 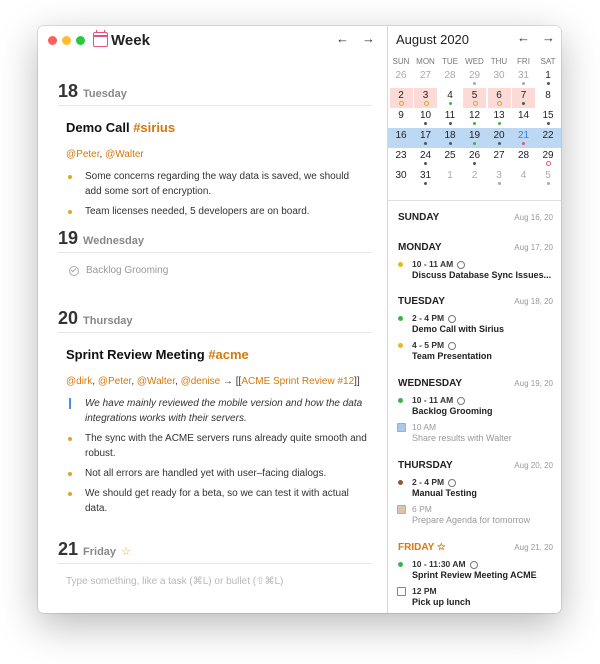 I want to click on date-number: 28, so click(x=450, y=75).